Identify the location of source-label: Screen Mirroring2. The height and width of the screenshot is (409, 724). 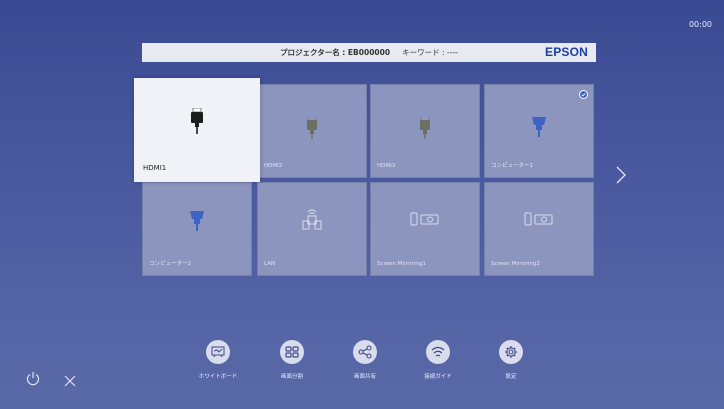
(515, 264).